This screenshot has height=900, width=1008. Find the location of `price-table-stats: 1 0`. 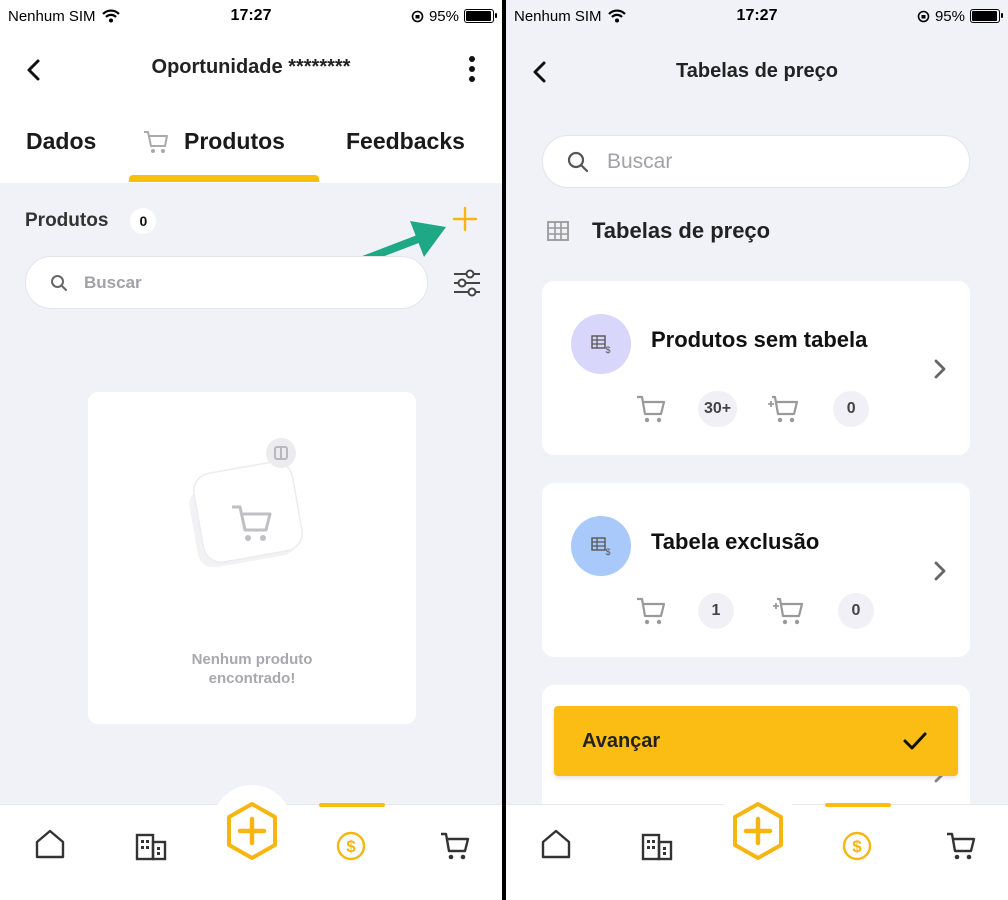

price-table-stats: 1 0 is located at coordinates (754, 611).